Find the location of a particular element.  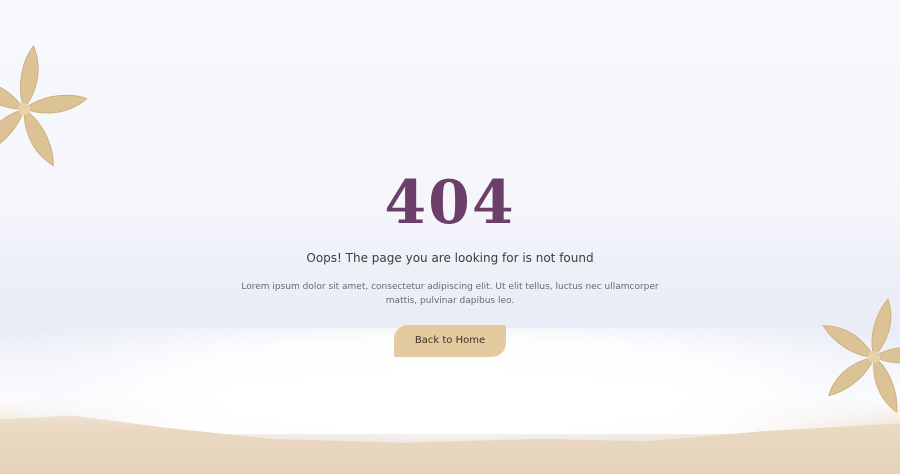

error-code: 404 is located at coordinates (450, 203).